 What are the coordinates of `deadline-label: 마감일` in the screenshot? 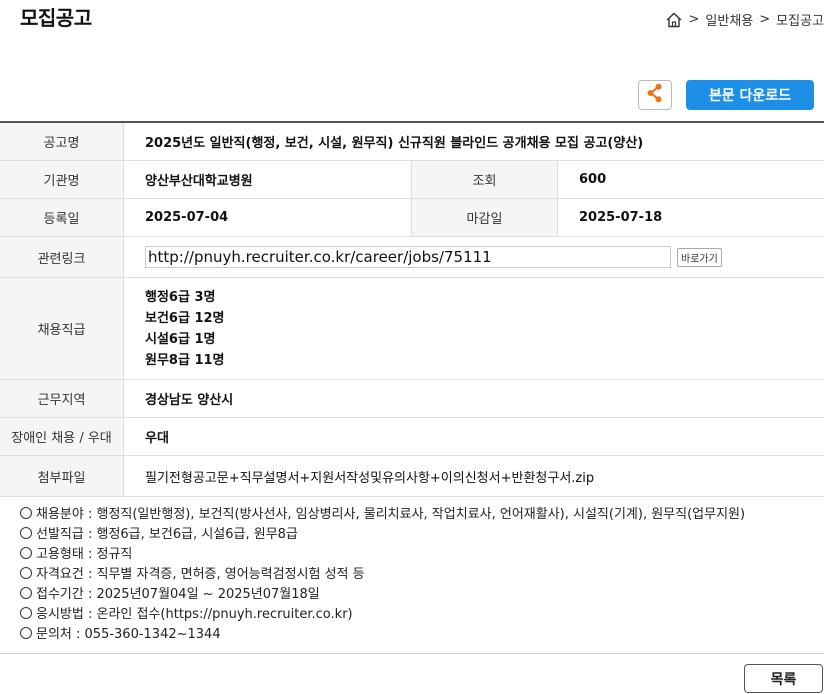 It's located at (484, 217).